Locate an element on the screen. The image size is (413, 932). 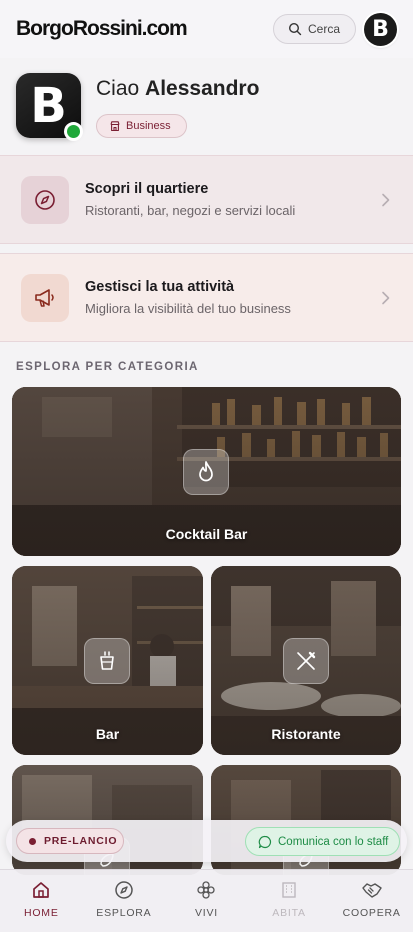
category-tile-ristorante: Ristorante is located at coordinates (306, 660).